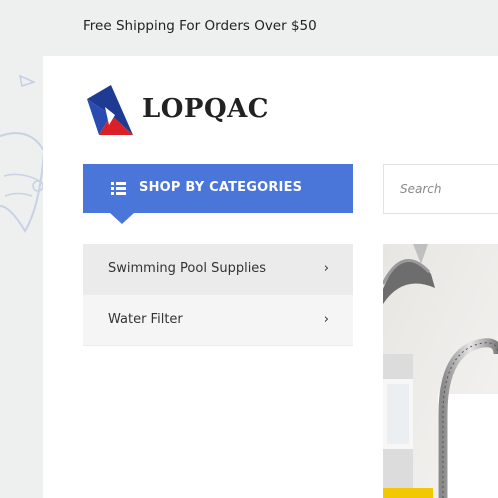 Image resolution: width=498 pixels, height=498 pixels. I want to click on category-item-swimming-pool-supplies: Swimming Pool Supplies ›, so click(218, 269).